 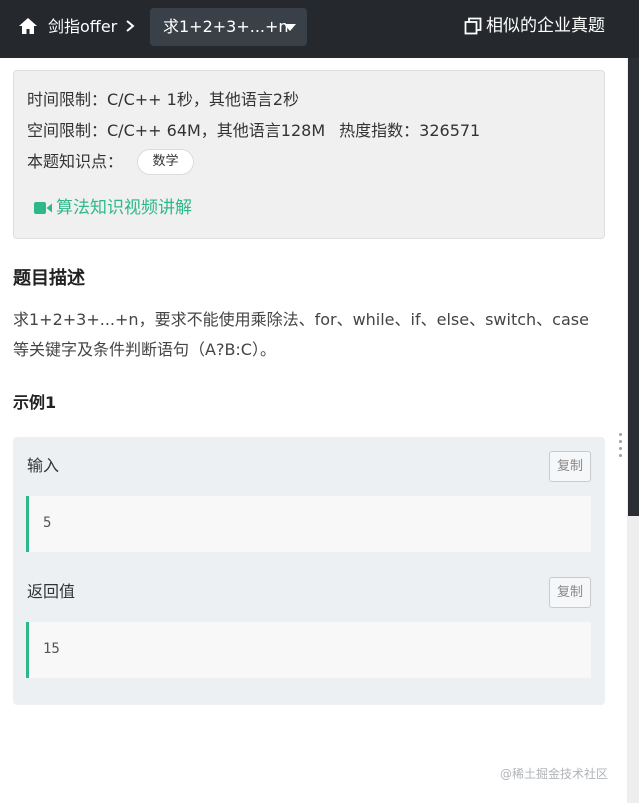 What do you see at coordinates (43, 465) in the screenshot?
I see `input-label: 输入` at bounding box center [43, 465].